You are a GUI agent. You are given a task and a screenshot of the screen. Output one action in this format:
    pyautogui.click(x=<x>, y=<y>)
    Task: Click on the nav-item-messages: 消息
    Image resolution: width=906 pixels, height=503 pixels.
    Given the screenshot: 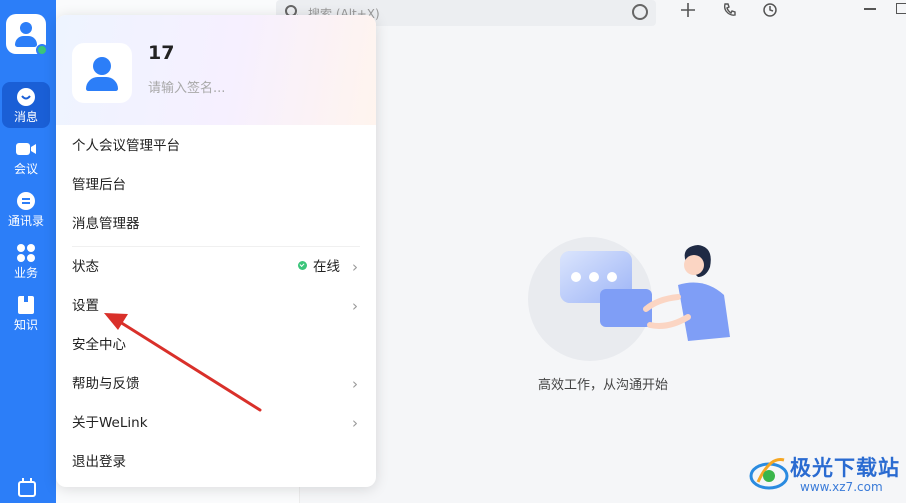 What is the action you would take?
    pyautogui.click(x=26, y=105)
    